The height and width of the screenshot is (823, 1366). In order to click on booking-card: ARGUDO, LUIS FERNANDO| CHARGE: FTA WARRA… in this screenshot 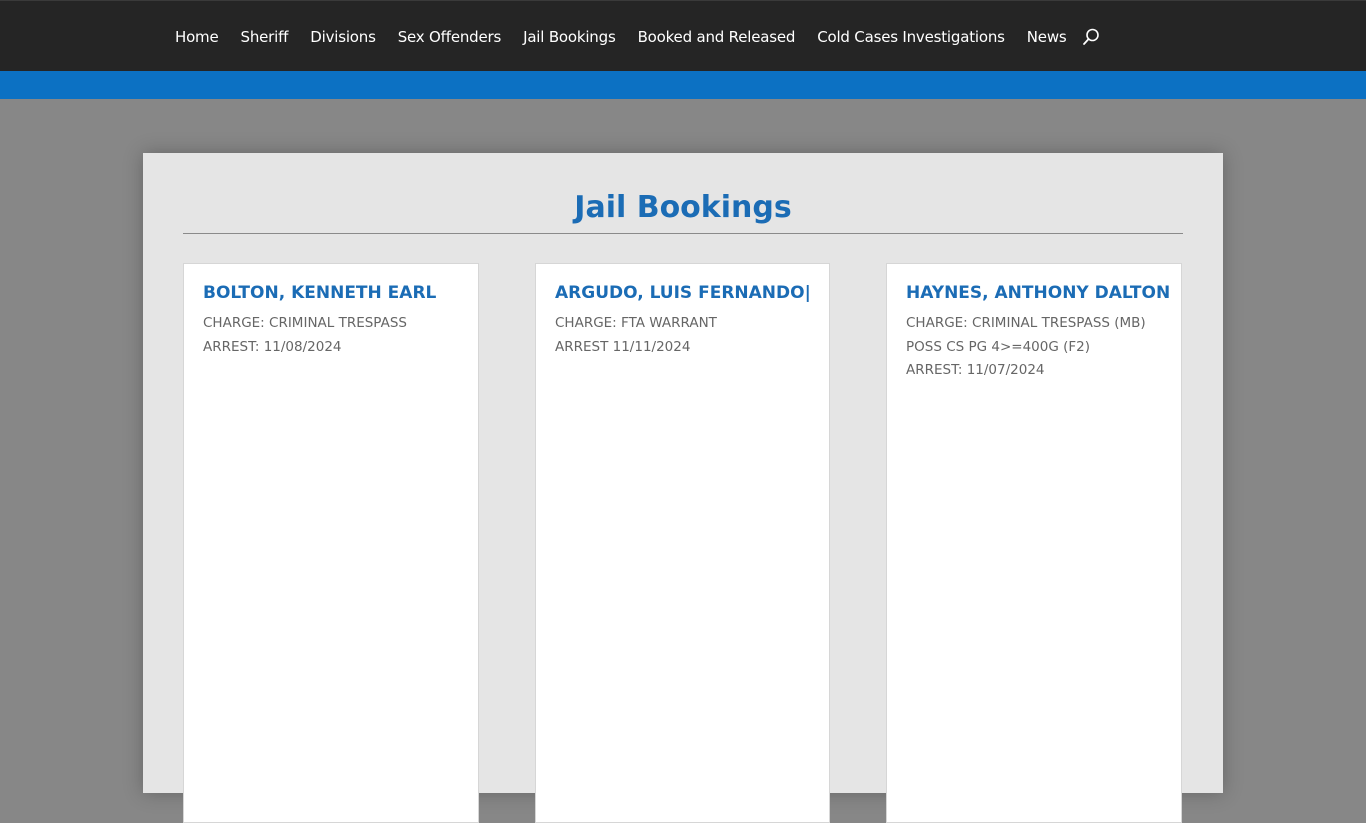, I will do `click(682, 543)`.